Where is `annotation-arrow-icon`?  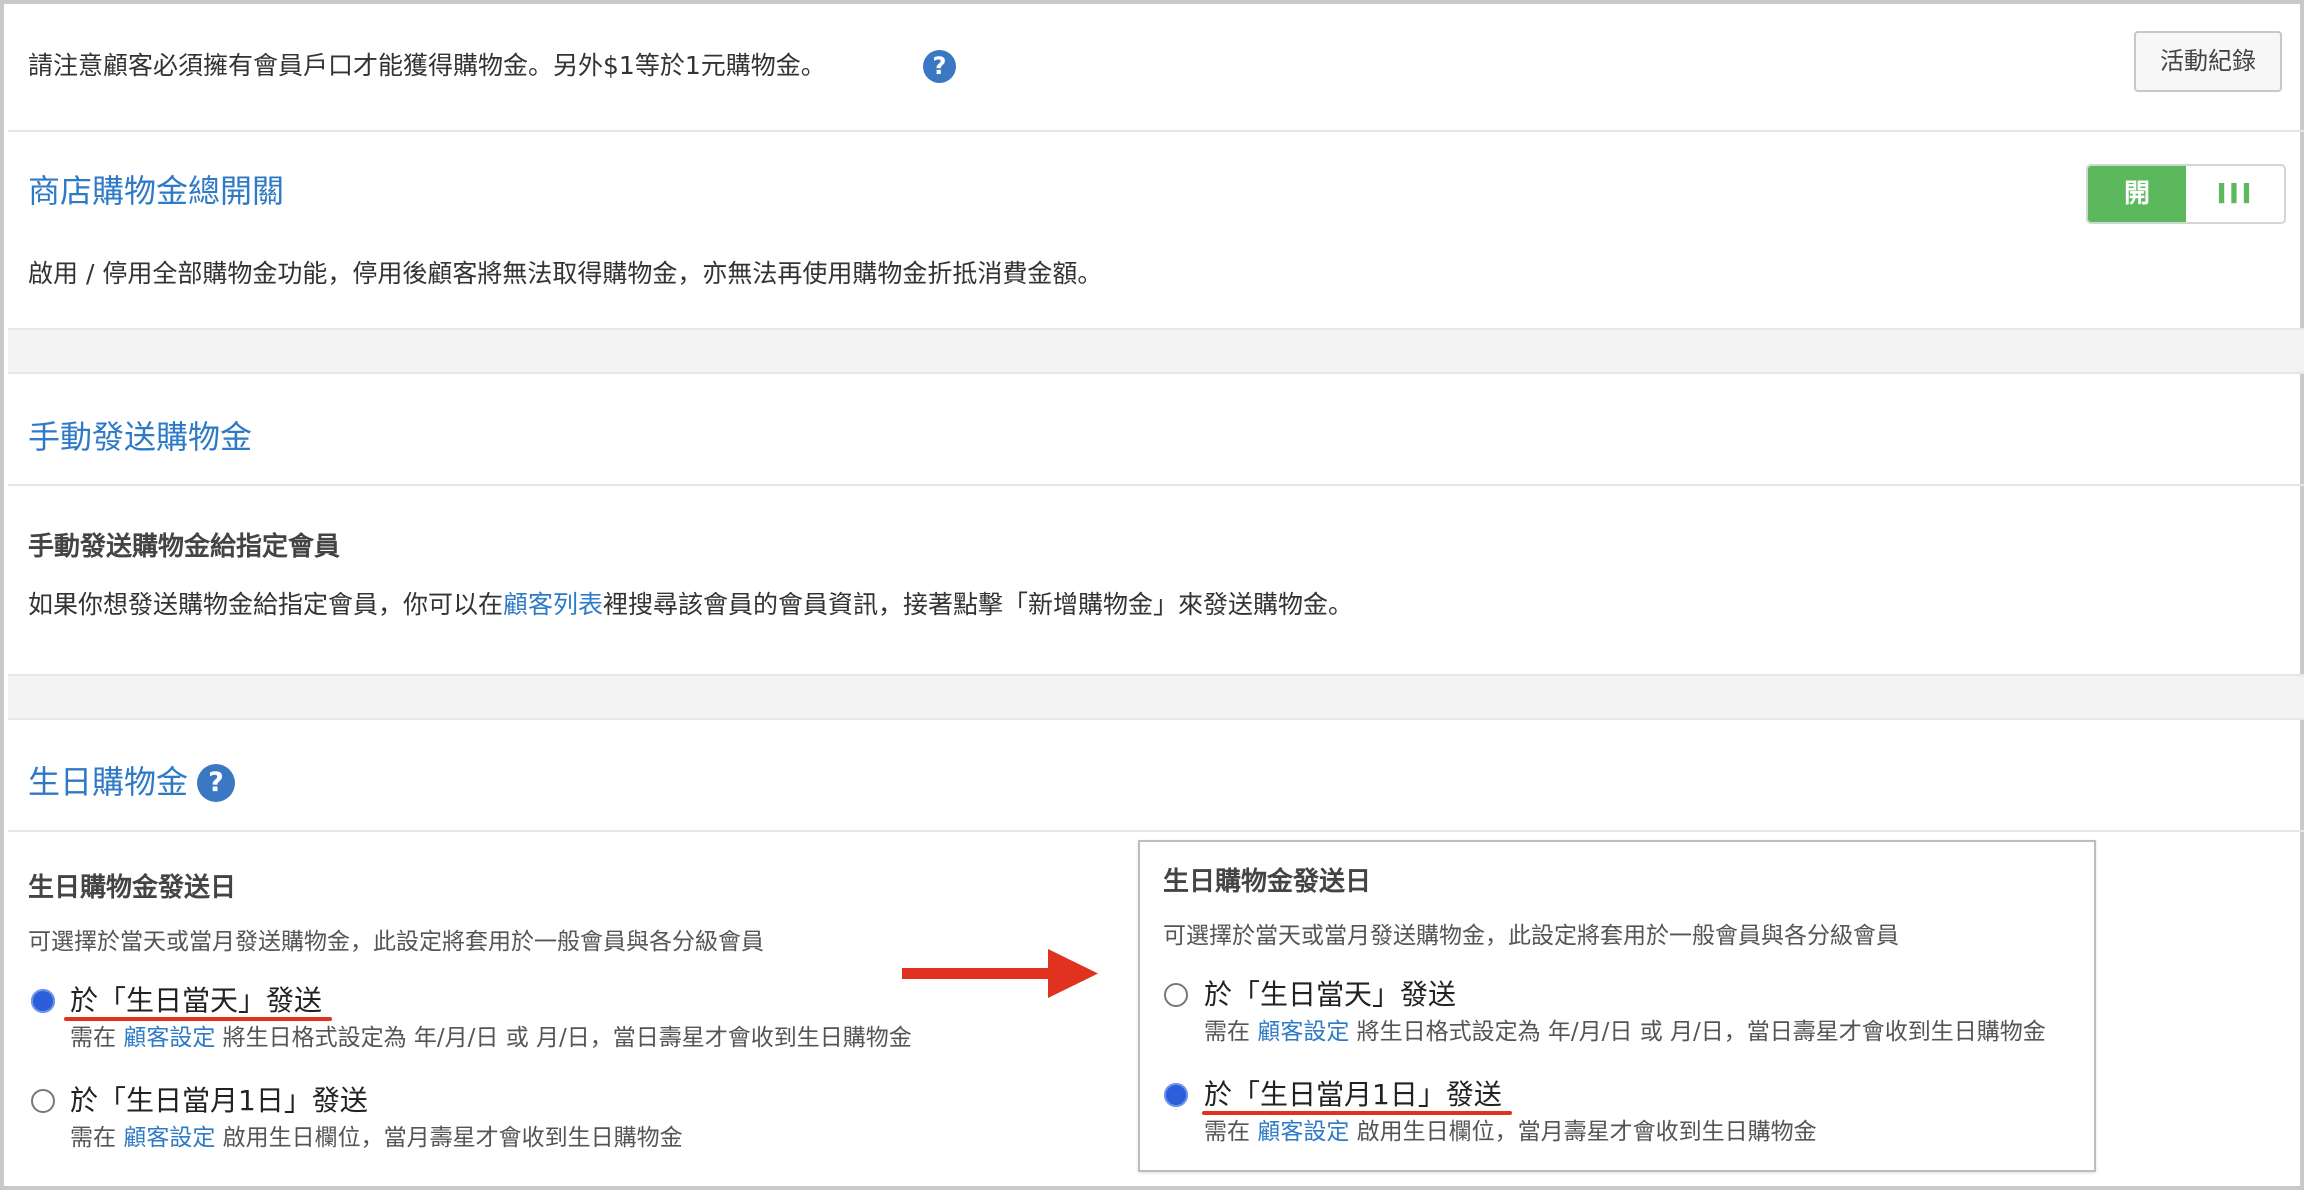 annotation-arrow-icon is located at coordinates (1000, 973).